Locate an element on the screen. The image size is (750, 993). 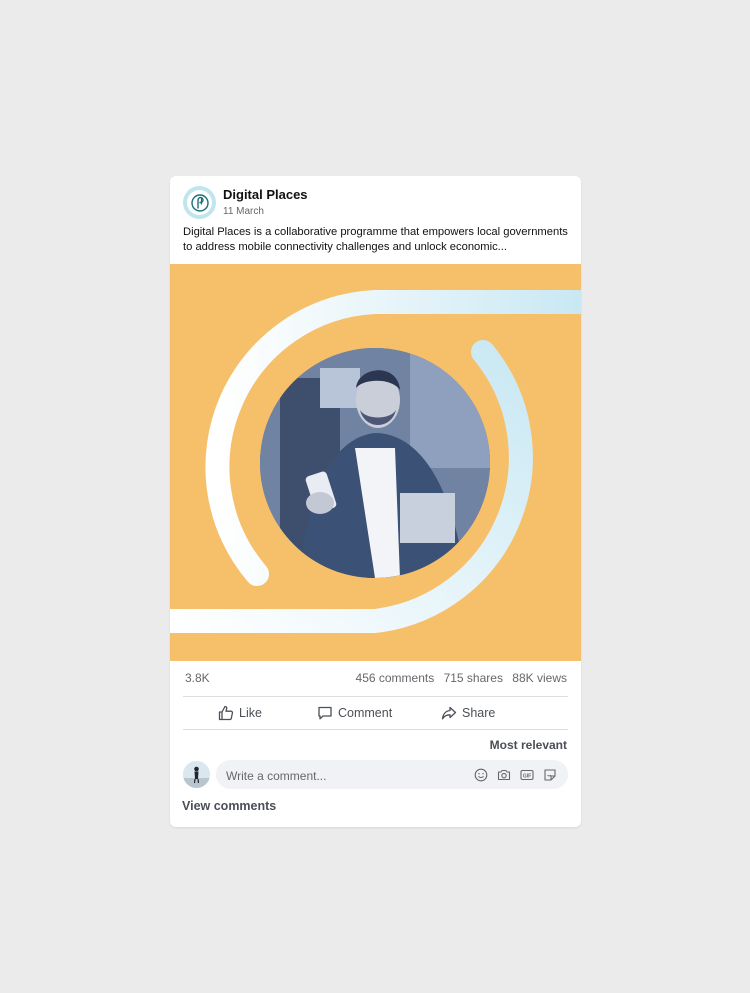
comment-button: Comment is located at coordinates (354, 713).